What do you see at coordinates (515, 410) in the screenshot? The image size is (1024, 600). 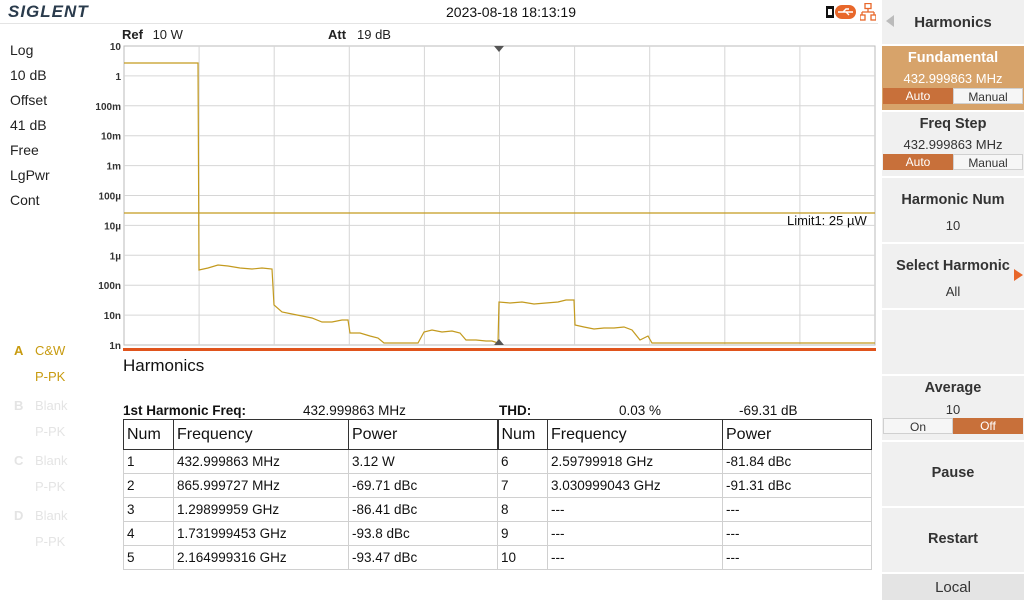 I see `thd-label: THD:` at bounding box center [515, 410].